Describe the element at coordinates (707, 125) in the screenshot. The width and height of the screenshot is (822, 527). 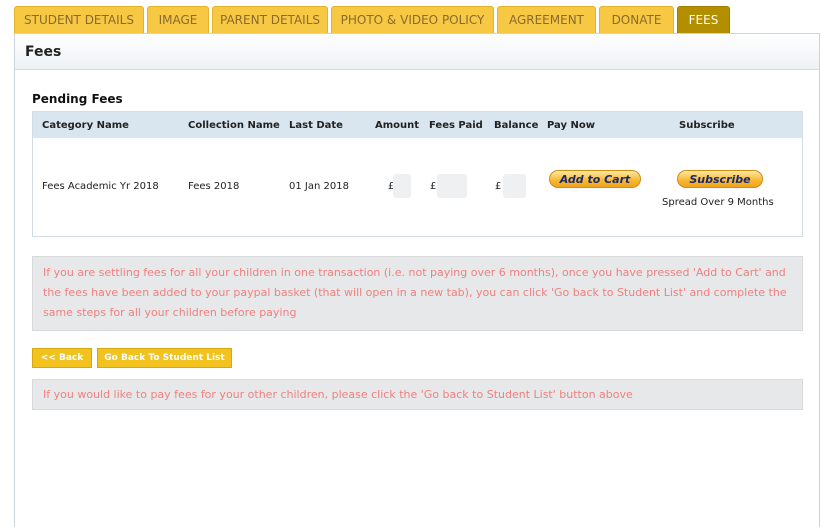
I see `header-subscribe: Subscribe` at that location.